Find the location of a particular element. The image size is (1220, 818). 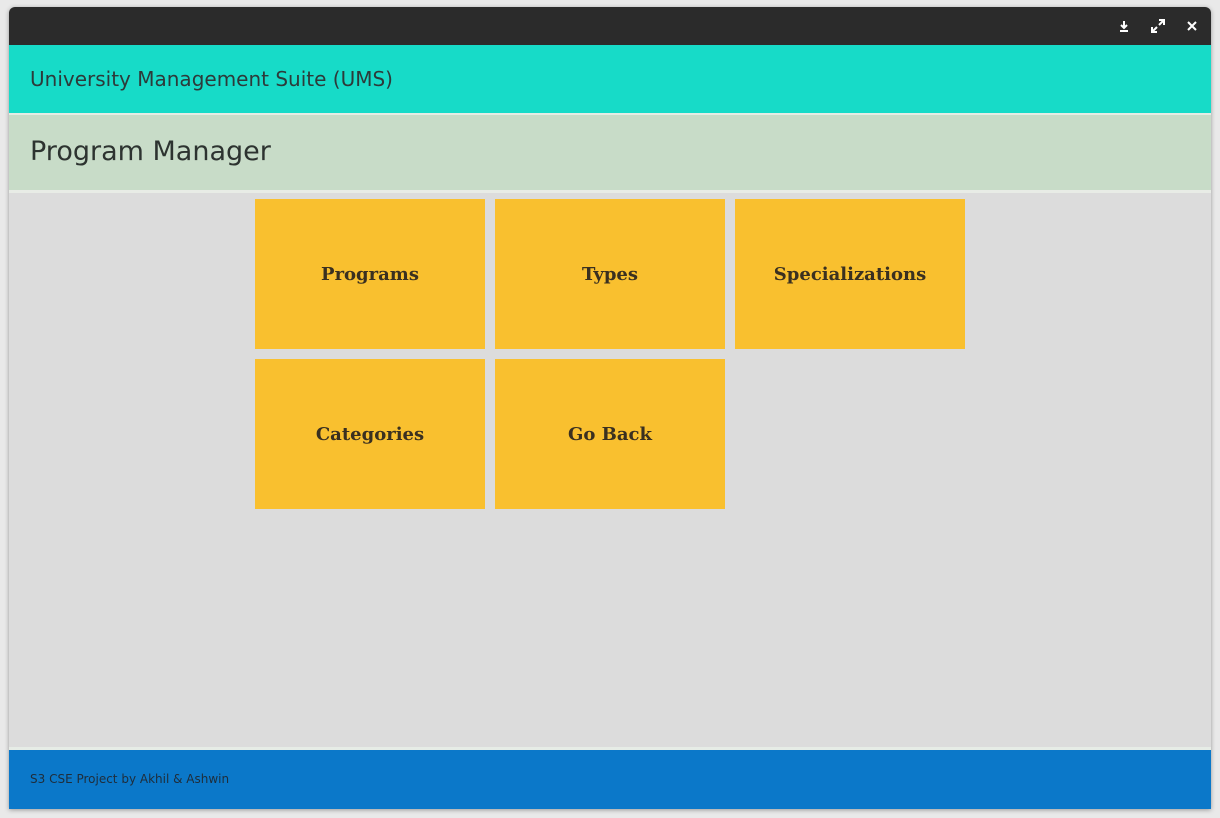

minimize-button is located at coordinates (1124, 26).